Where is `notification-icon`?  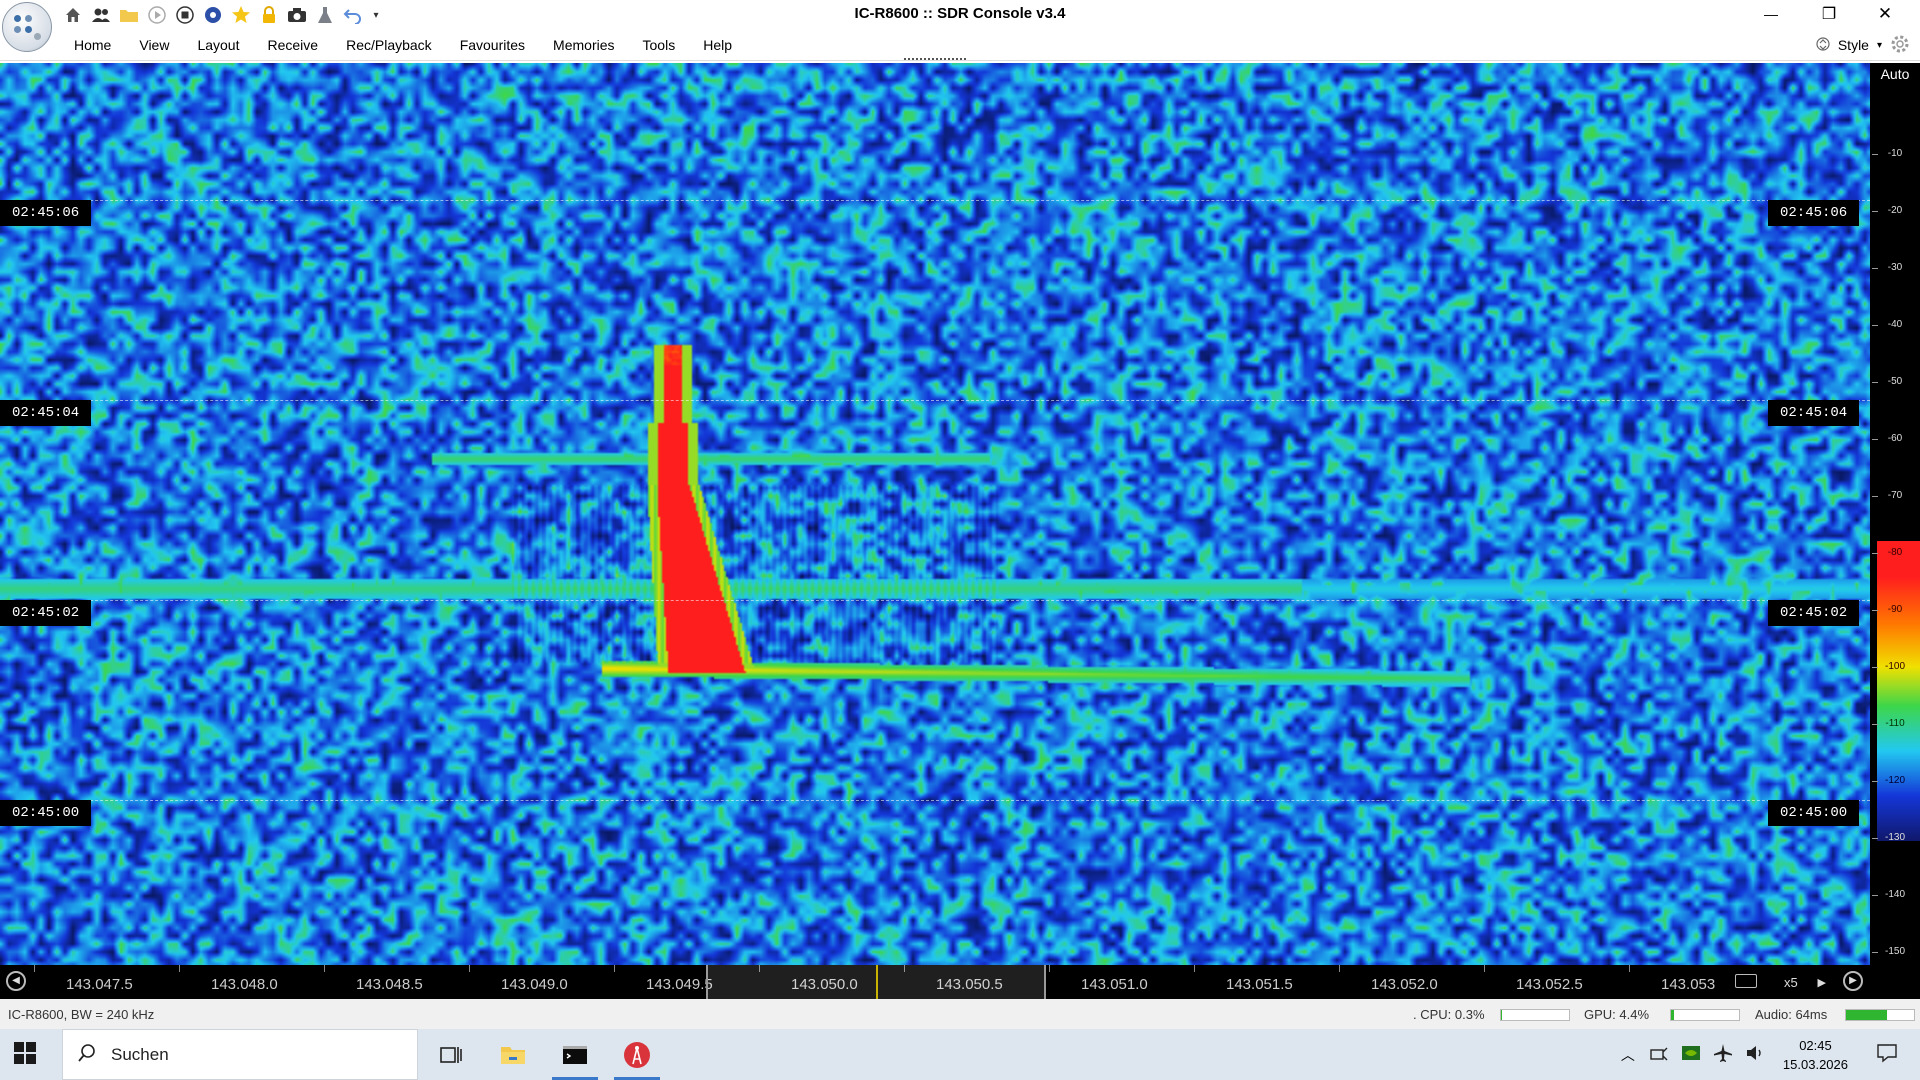
notification-icon is located at coordinates (1887, 1054).